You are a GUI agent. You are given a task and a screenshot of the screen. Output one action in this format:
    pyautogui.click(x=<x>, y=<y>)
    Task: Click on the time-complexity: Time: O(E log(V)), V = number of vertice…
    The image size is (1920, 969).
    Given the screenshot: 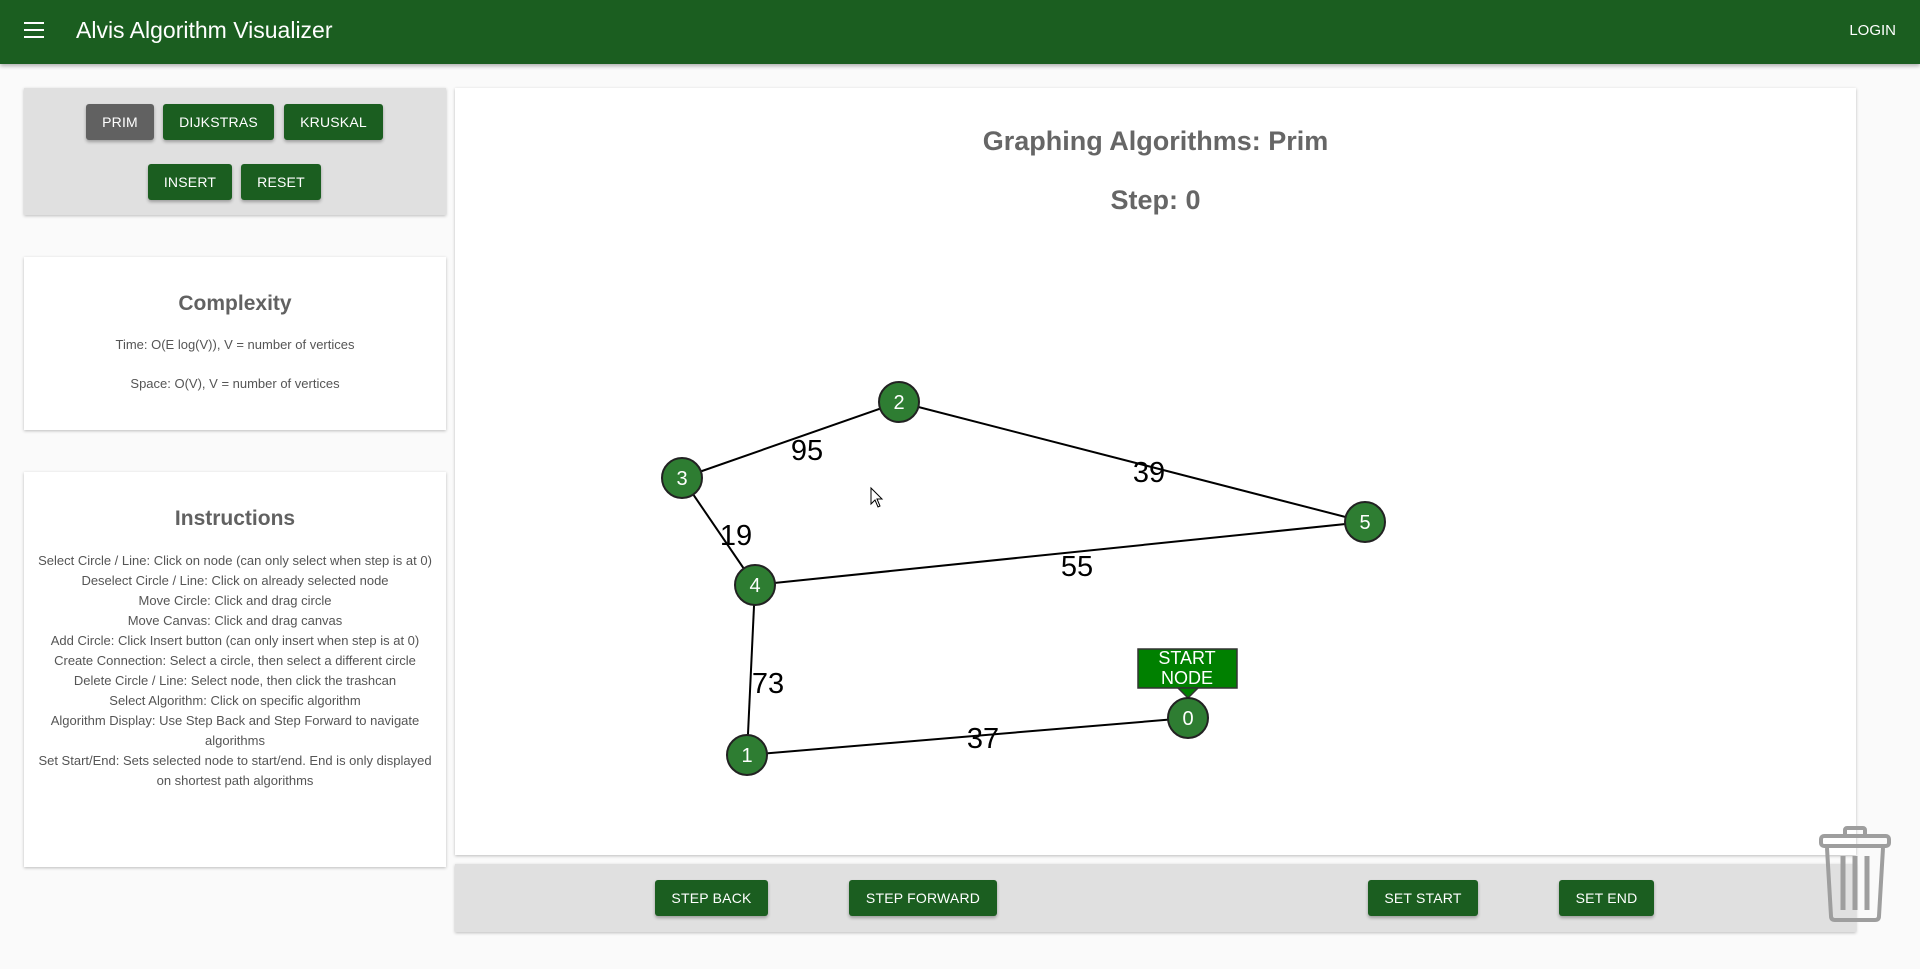 What is the action you would take?
    pyautogui.click(x=235, y=344)
    